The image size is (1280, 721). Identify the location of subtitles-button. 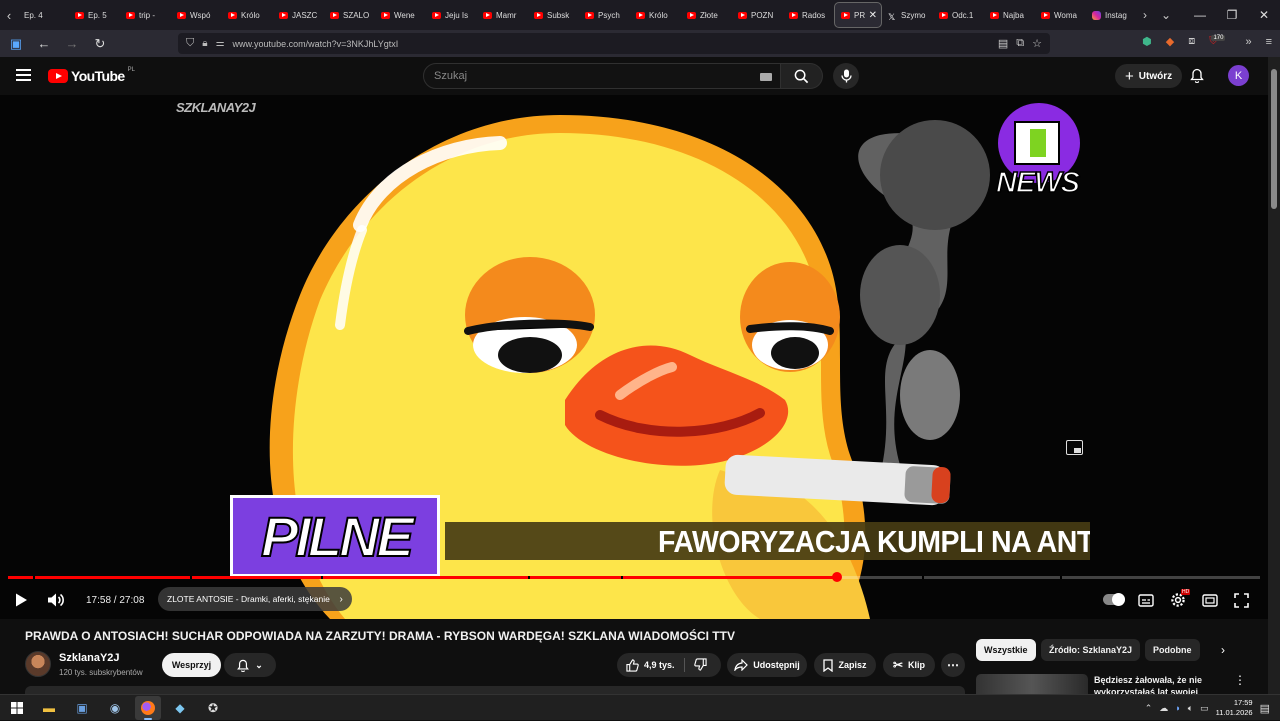
(1146, 600).